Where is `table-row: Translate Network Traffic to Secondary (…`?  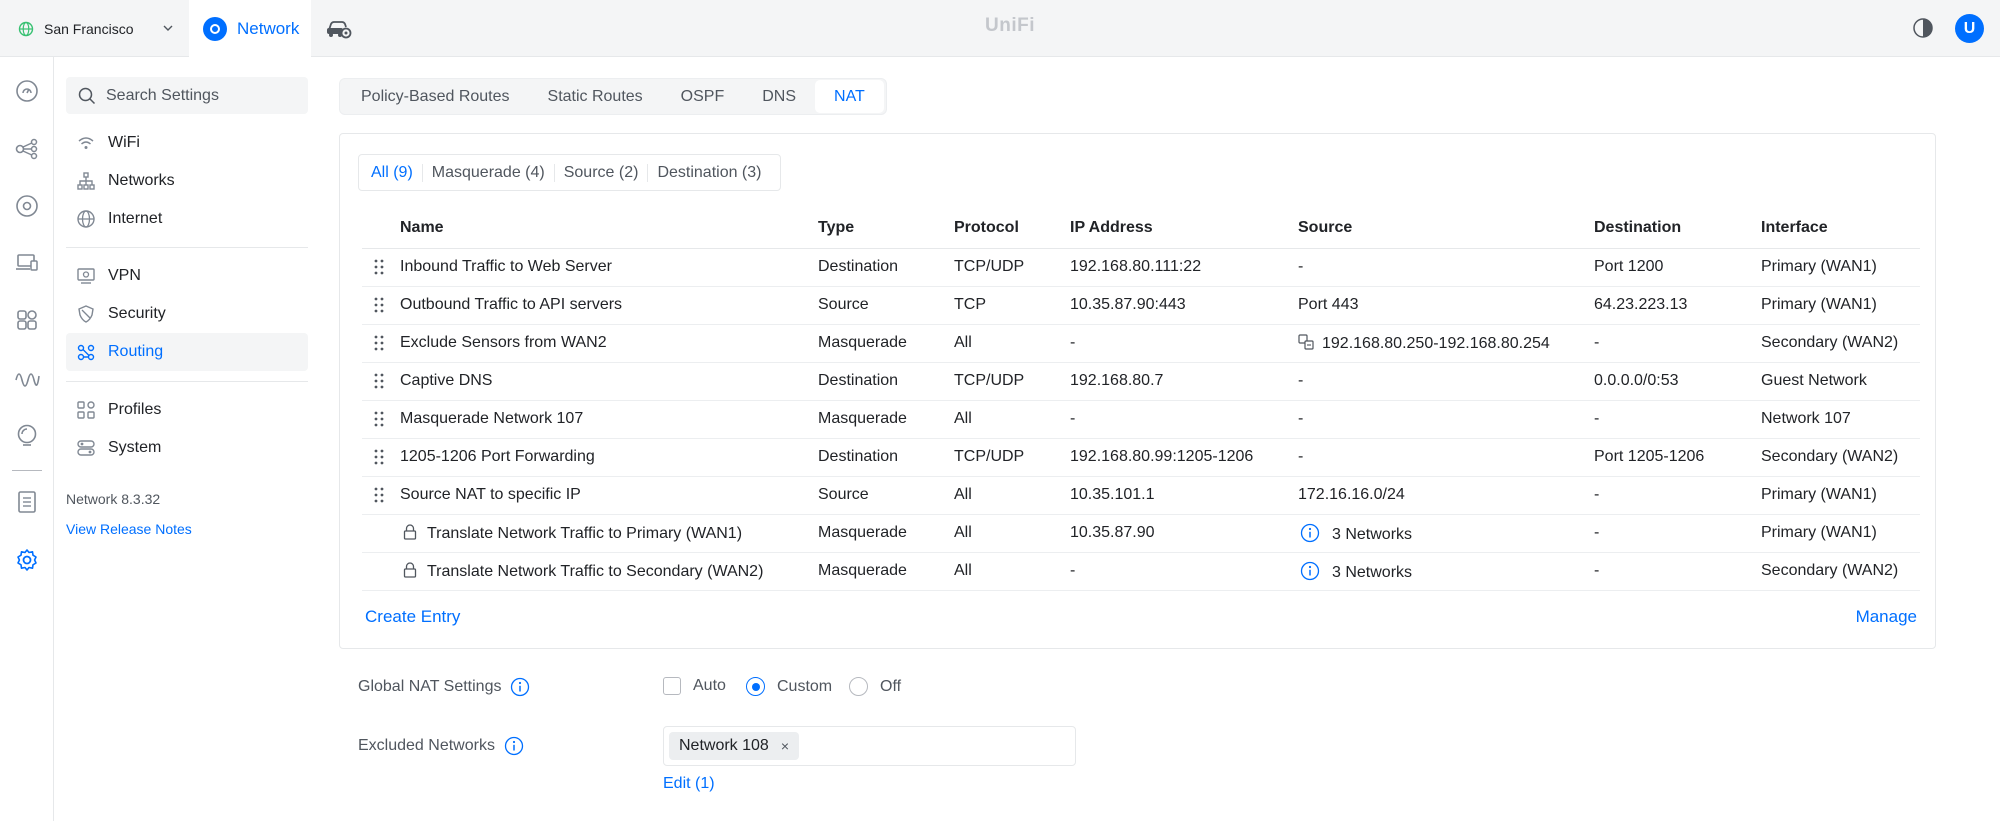 table-row: Translate Network Traffic to Secondary (… is located at coordinates (1141, 571).